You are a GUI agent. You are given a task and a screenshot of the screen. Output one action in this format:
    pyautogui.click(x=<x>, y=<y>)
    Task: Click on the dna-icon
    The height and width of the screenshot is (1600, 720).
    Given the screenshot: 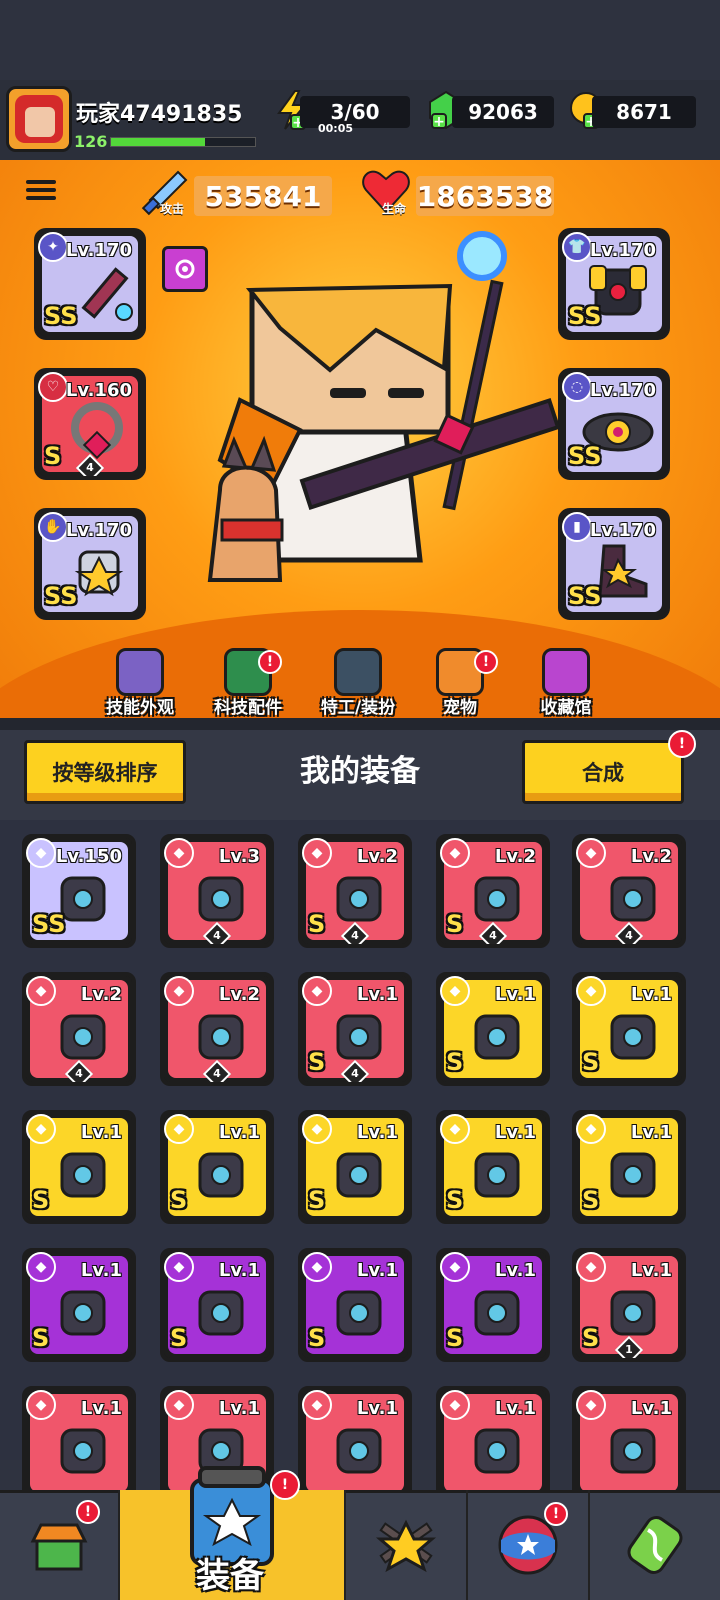 What is the action you would take?
    pyautogui.click(x=655, y=1545)
    